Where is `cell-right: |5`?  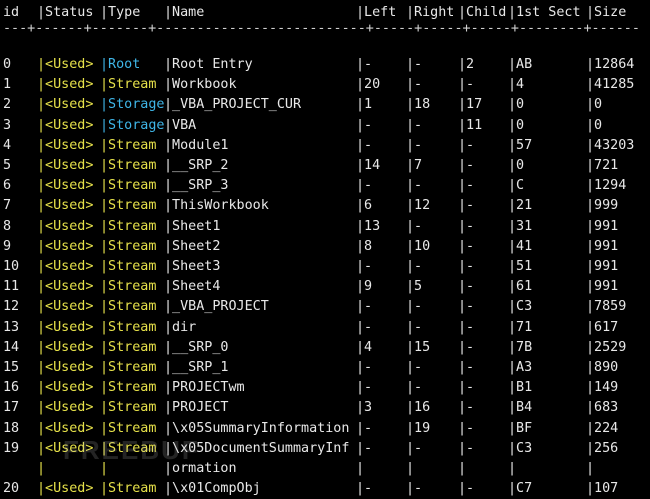
cell-right: |5 is located at coordinates (414, 287).